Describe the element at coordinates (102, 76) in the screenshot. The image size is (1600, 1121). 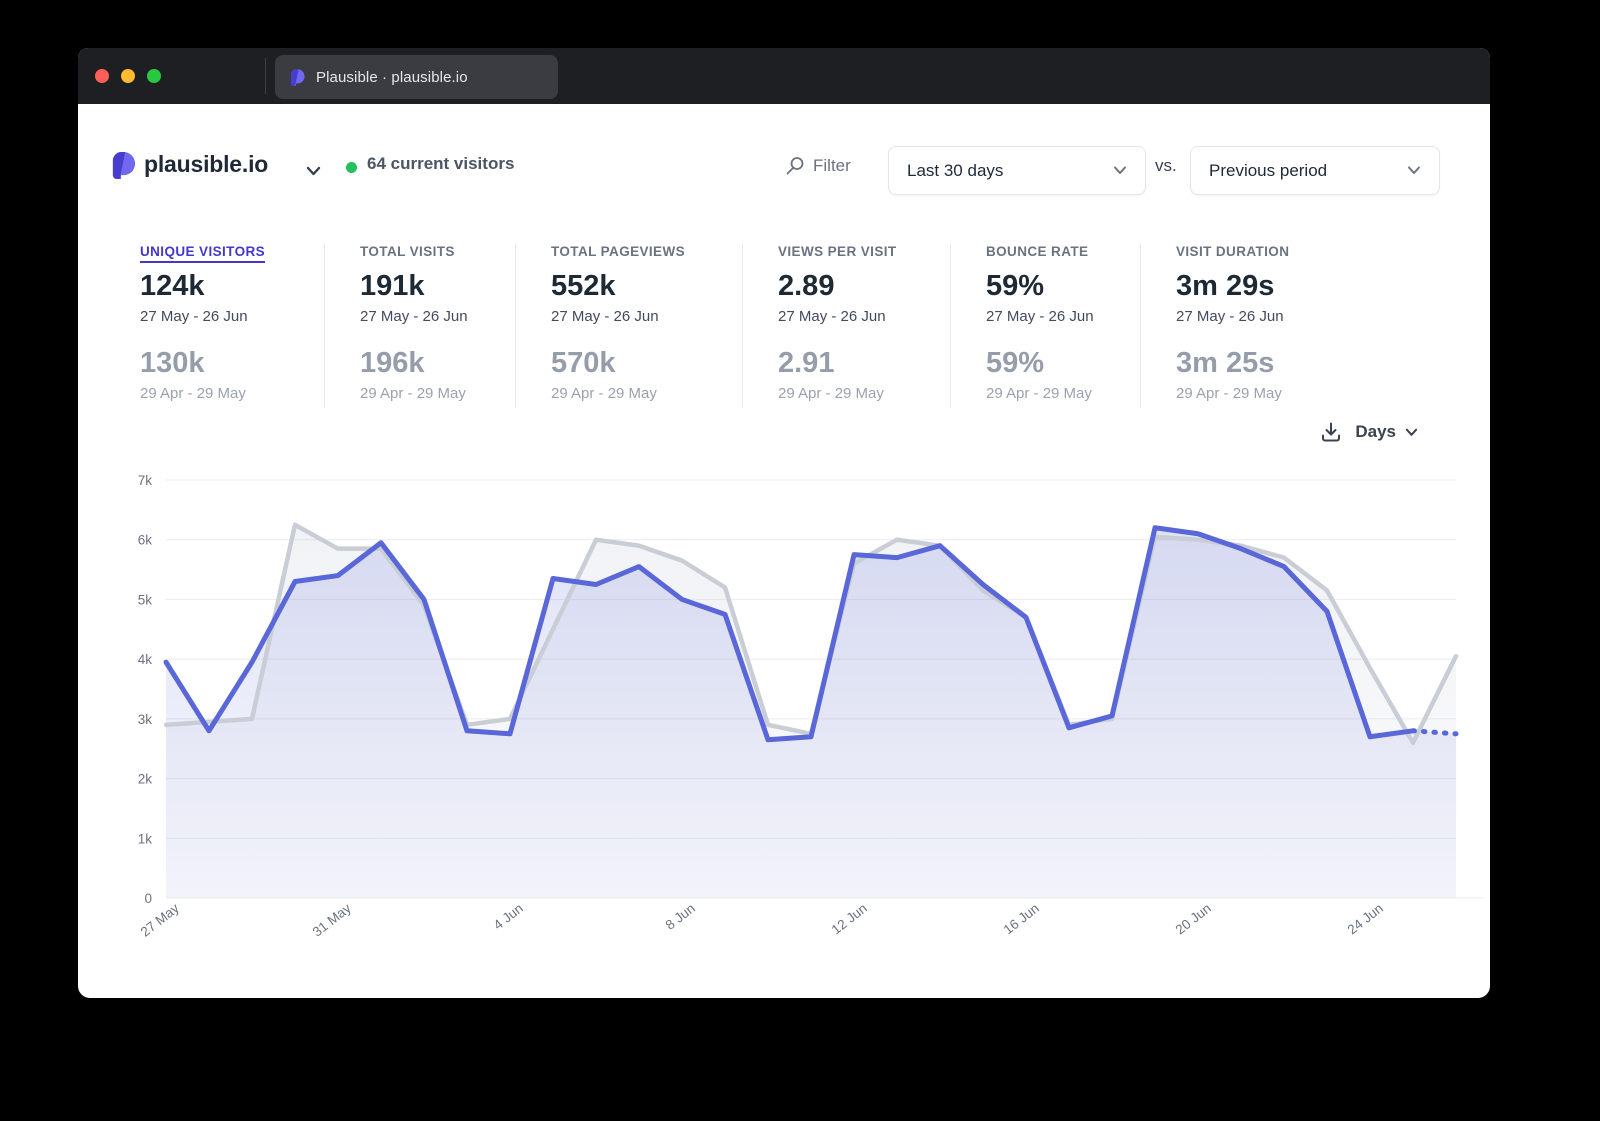
I see `close-window-button` at that location.